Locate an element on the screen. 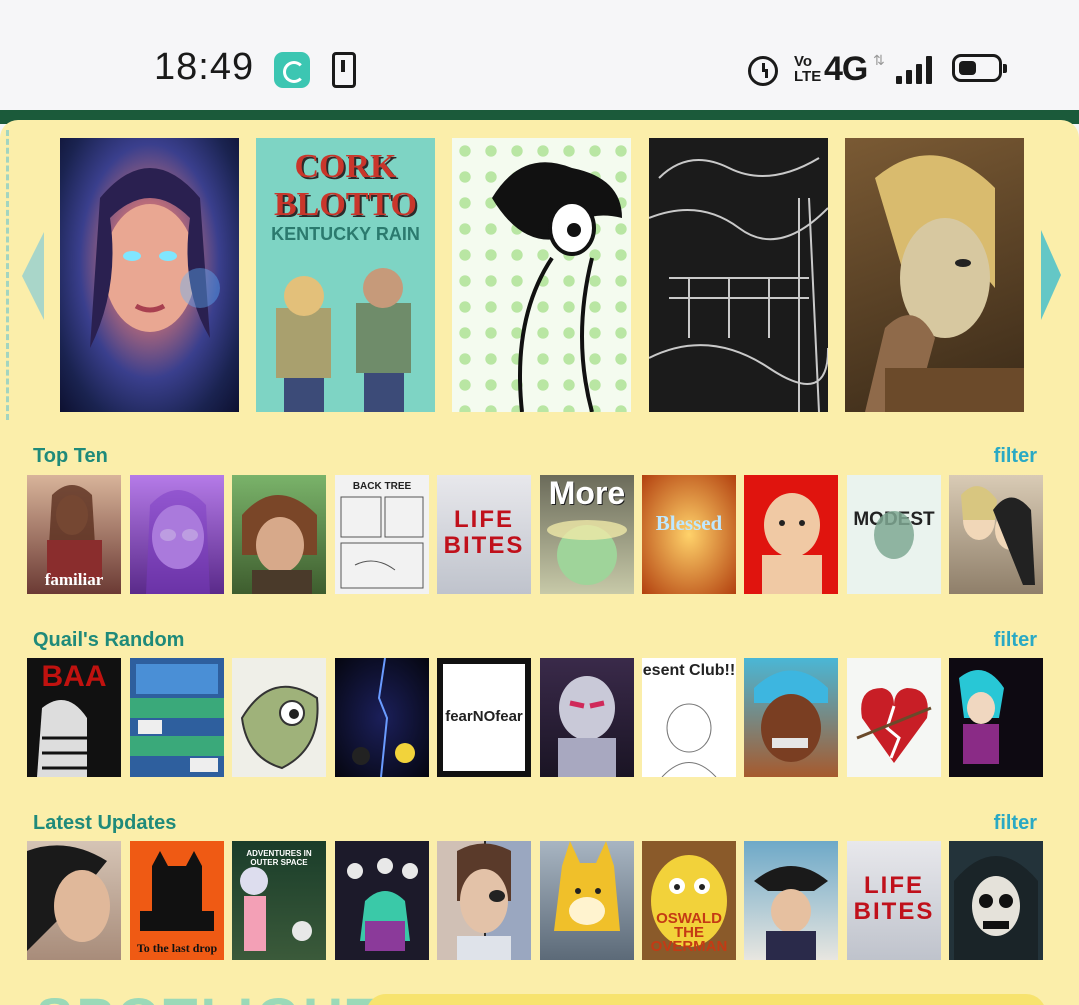  featured-comic-forest is located at coordinates (738, 275).